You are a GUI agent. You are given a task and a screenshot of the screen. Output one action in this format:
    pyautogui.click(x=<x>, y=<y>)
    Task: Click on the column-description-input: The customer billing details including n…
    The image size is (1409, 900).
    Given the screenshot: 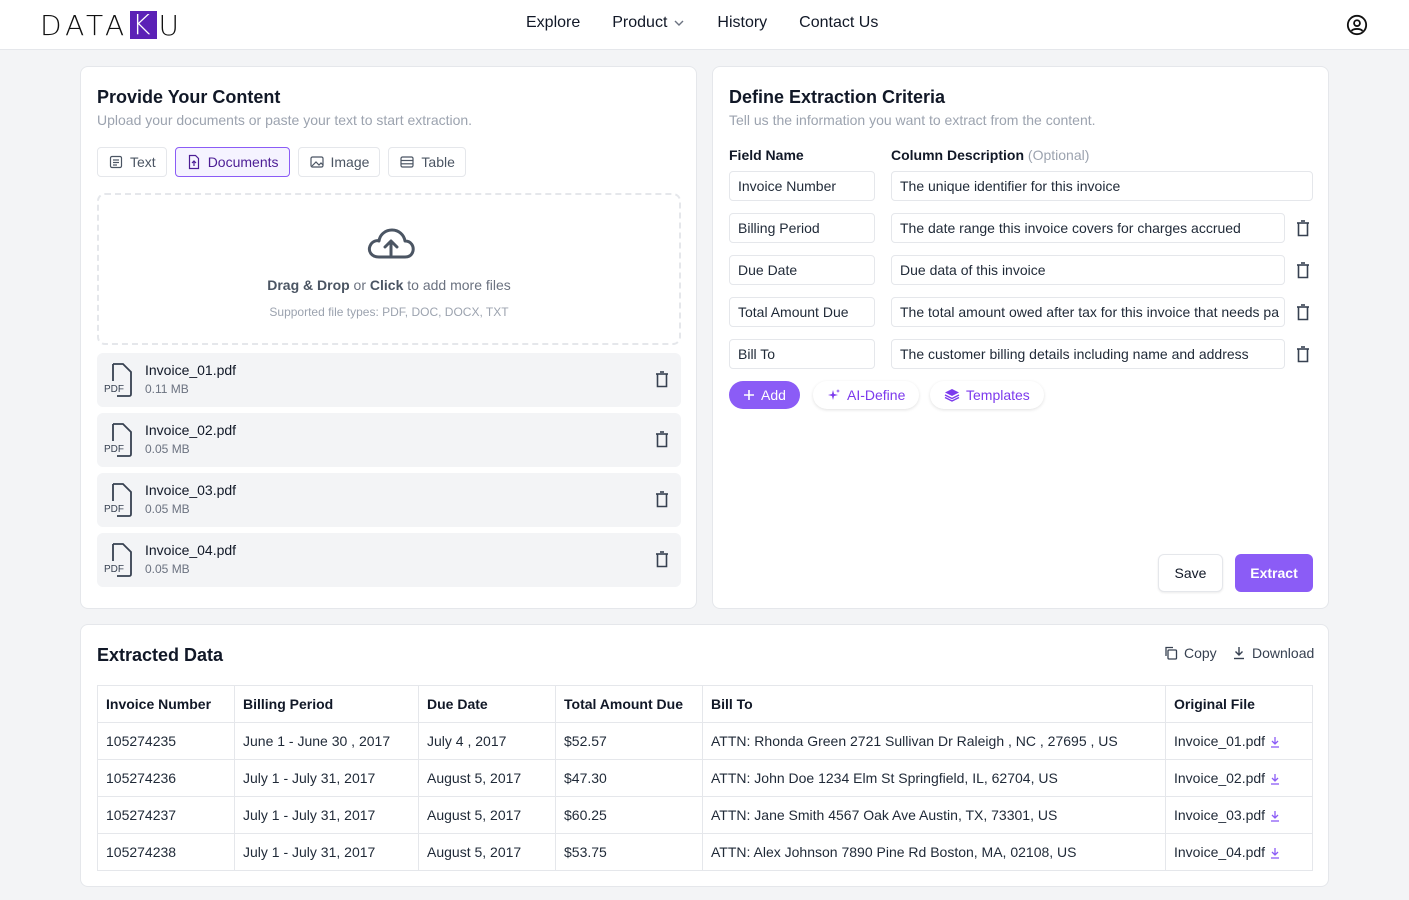 What is the action you would take?
    pyautogui.click(x=1088, y=354)
    